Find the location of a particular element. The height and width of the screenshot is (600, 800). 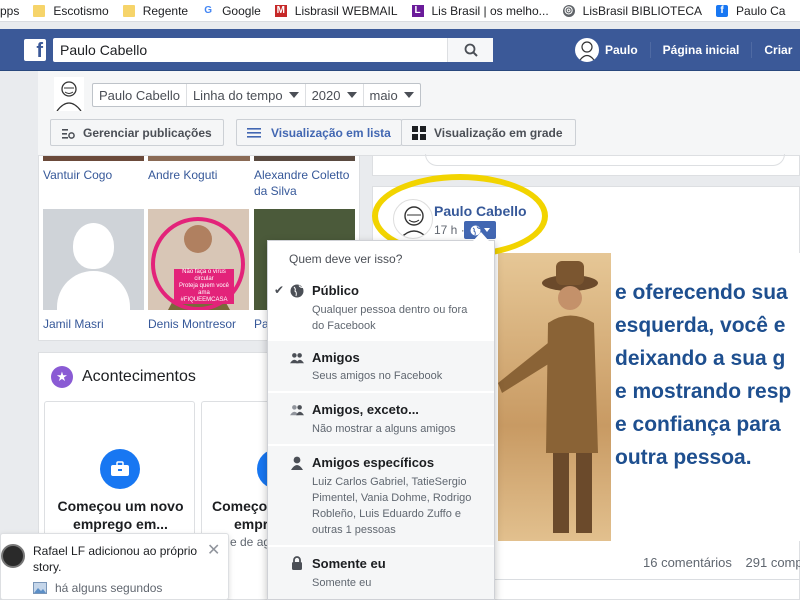

bookmark-google: G Google is located at coordinates (231, 11).